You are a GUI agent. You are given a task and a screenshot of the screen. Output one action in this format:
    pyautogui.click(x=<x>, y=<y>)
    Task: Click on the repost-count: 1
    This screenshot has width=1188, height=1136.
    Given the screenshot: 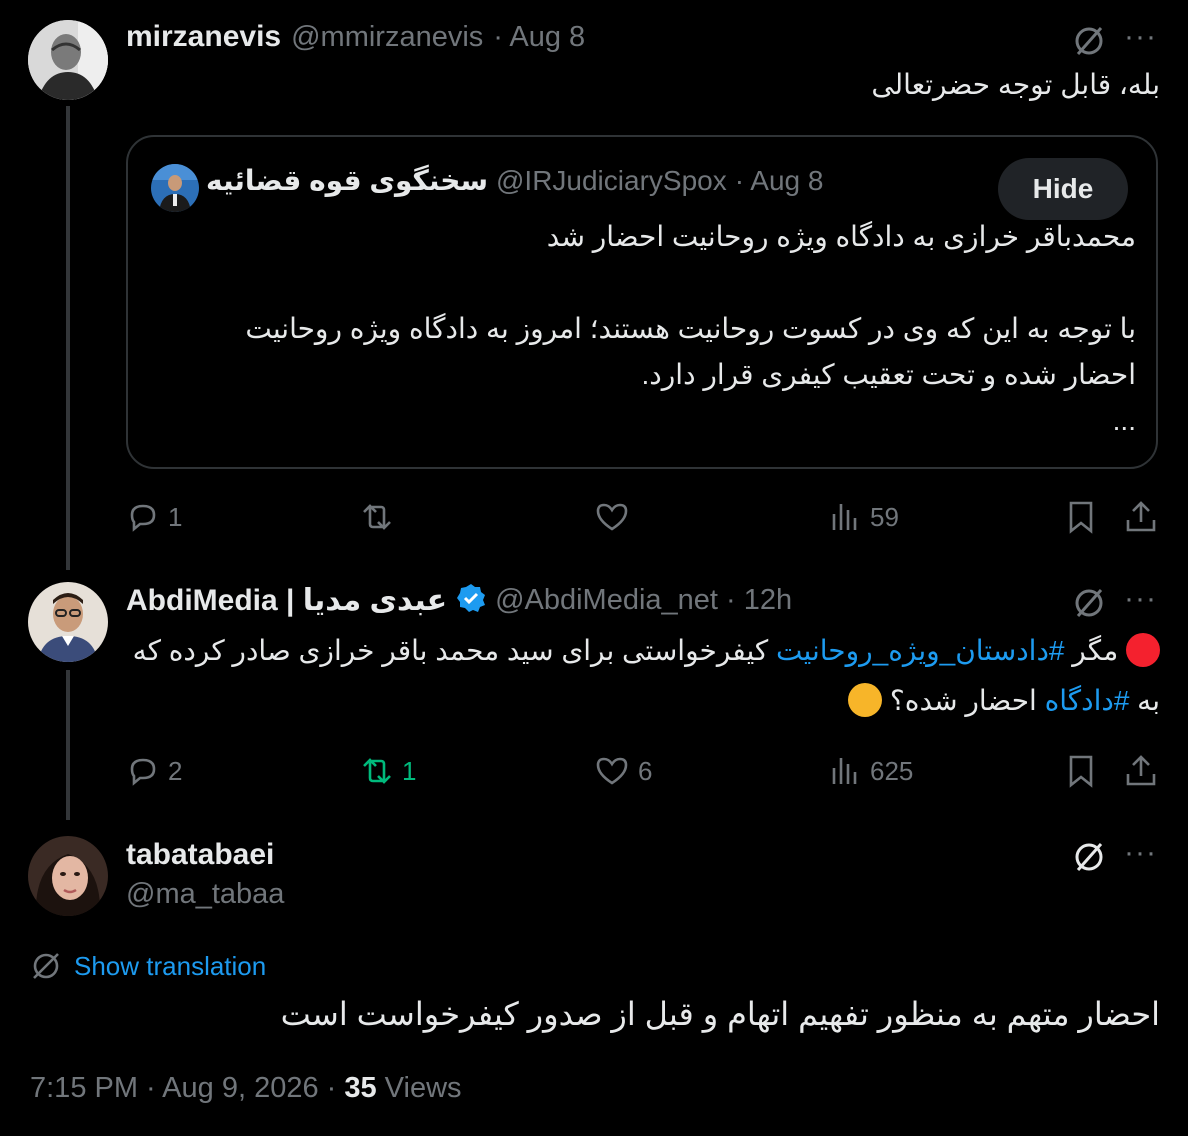 What is the action you would take?
    pyautogui.click(x=409, y=770)
    